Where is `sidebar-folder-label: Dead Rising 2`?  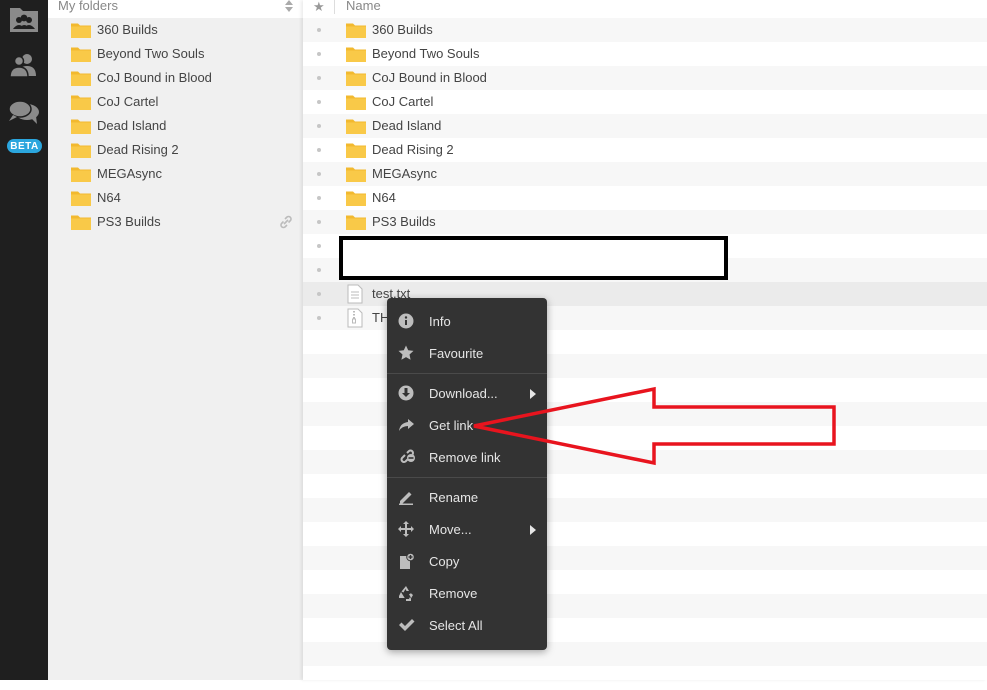
sidebar-folder-label: Dead Rising 2 is located at coordinates (138, 149).